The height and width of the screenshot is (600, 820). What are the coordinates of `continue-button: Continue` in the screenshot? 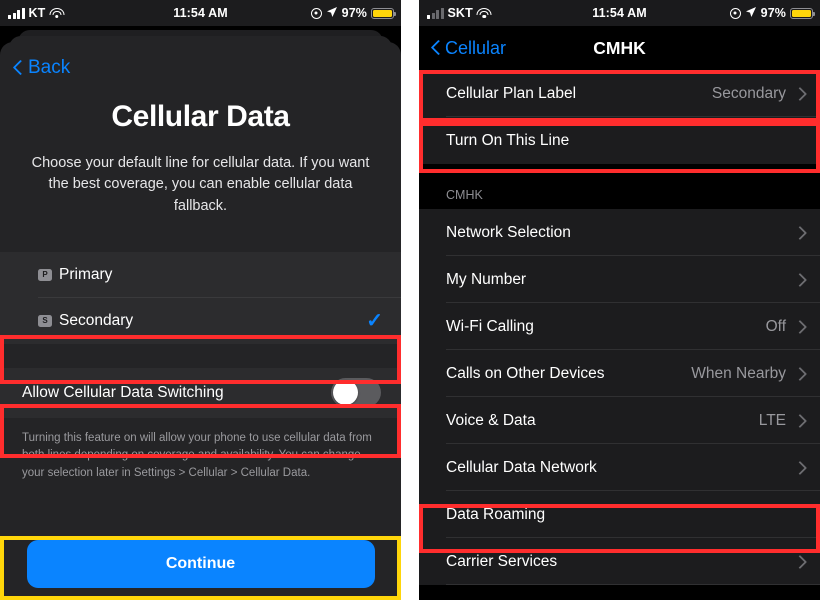 It's located at (200, 564).